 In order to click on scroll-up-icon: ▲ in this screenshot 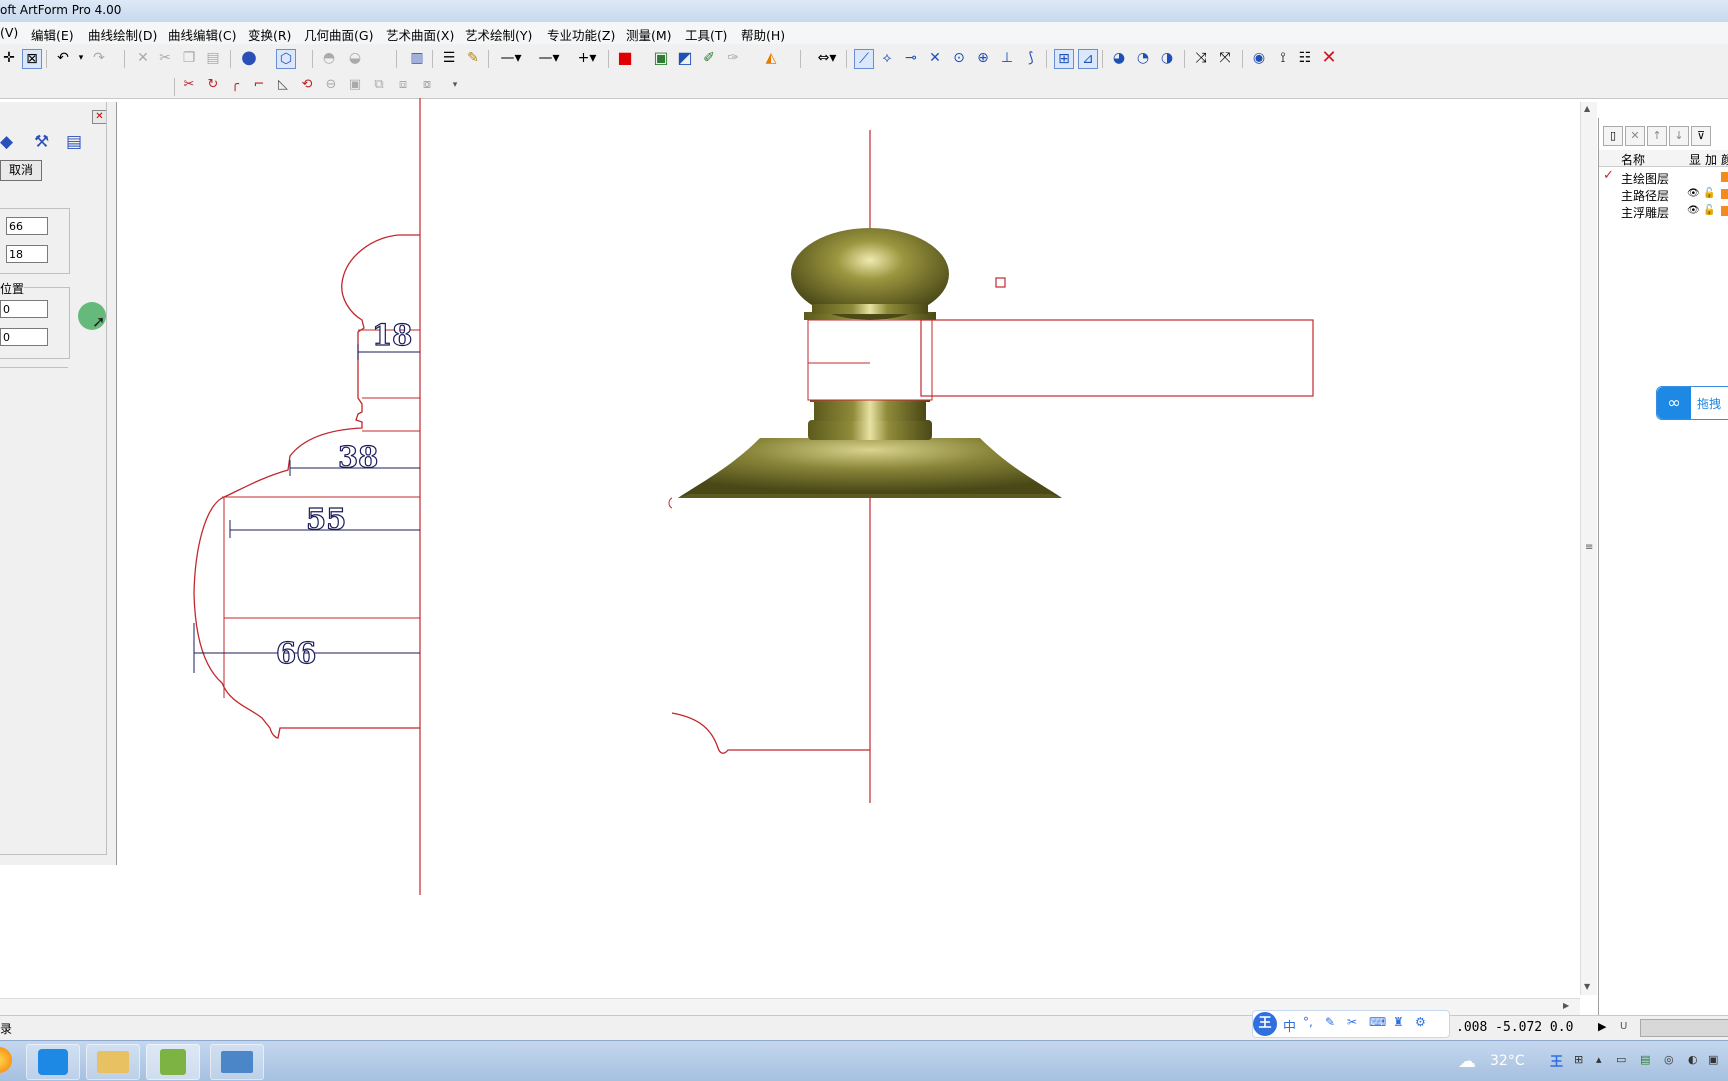, I will do `click(1587, 108)`.